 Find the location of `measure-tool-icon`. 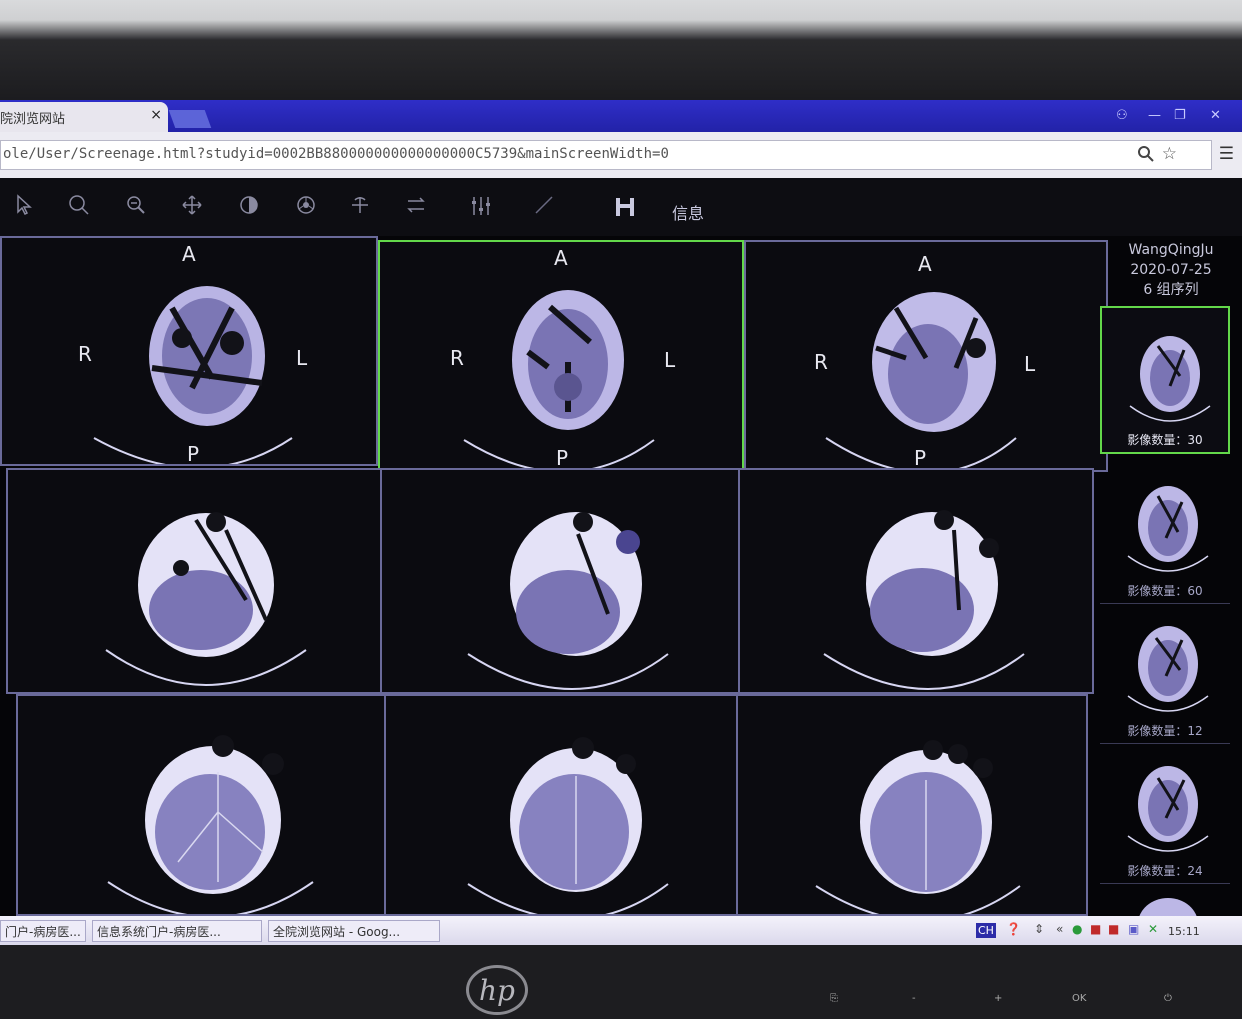

measure-tool-icon is located at coordinates (544, 205).